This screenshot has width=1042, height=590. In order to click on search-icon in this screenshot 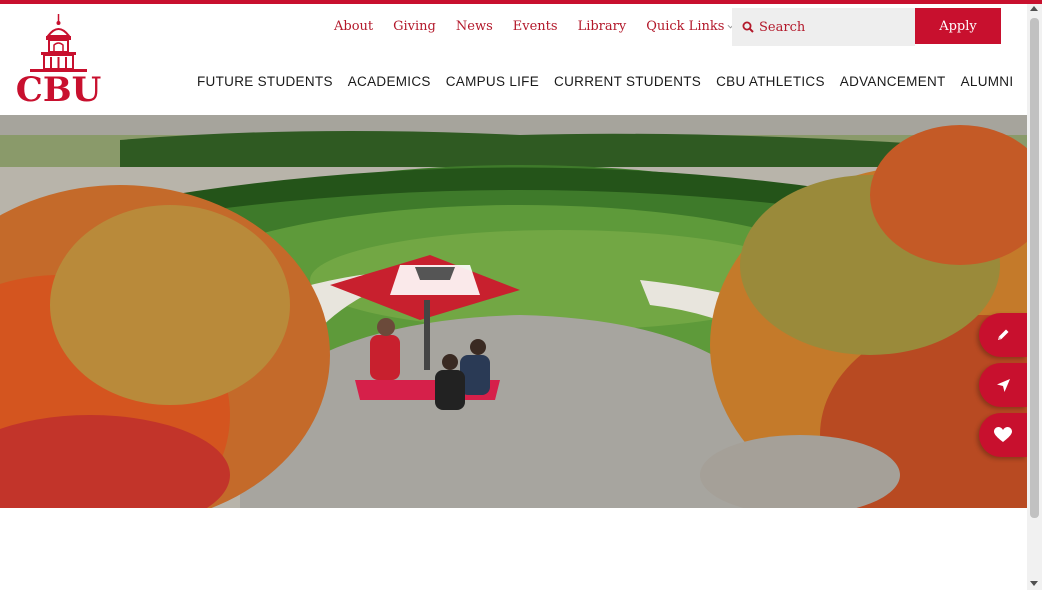, I will do `click(748, 27)`.